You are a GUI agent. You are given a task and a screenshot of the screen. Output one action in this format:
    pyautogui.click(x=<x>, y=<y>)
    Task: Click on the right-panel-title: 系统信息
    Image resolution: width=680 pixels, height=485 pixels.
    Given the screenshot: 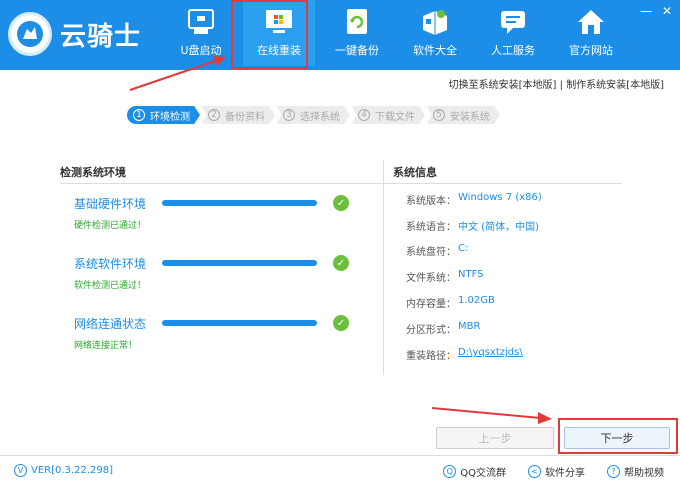 What is the action you would take?
    pyautogui.click(x=415, y=172)
    